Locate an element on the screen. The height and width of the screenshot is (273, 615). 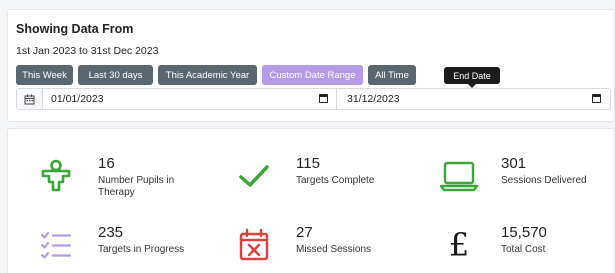
checklist-icon is located at coordinates (56, 245).